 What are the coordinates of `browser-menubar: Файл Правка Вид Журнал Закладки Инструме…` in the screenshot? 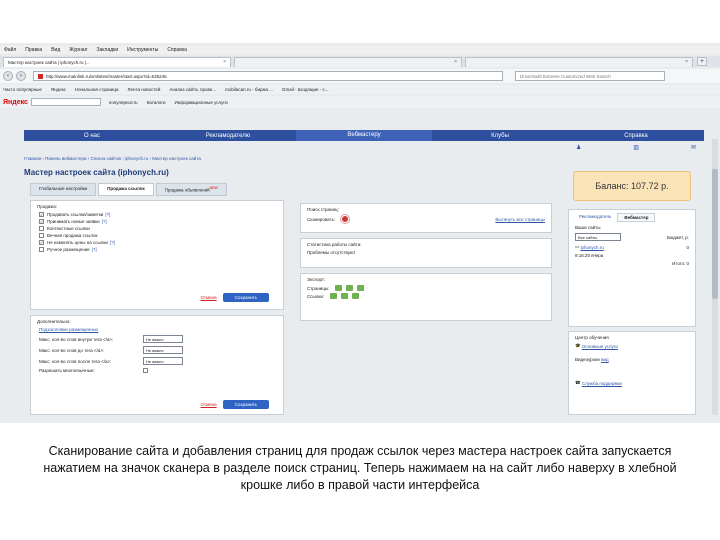 It's located at (360, 50).